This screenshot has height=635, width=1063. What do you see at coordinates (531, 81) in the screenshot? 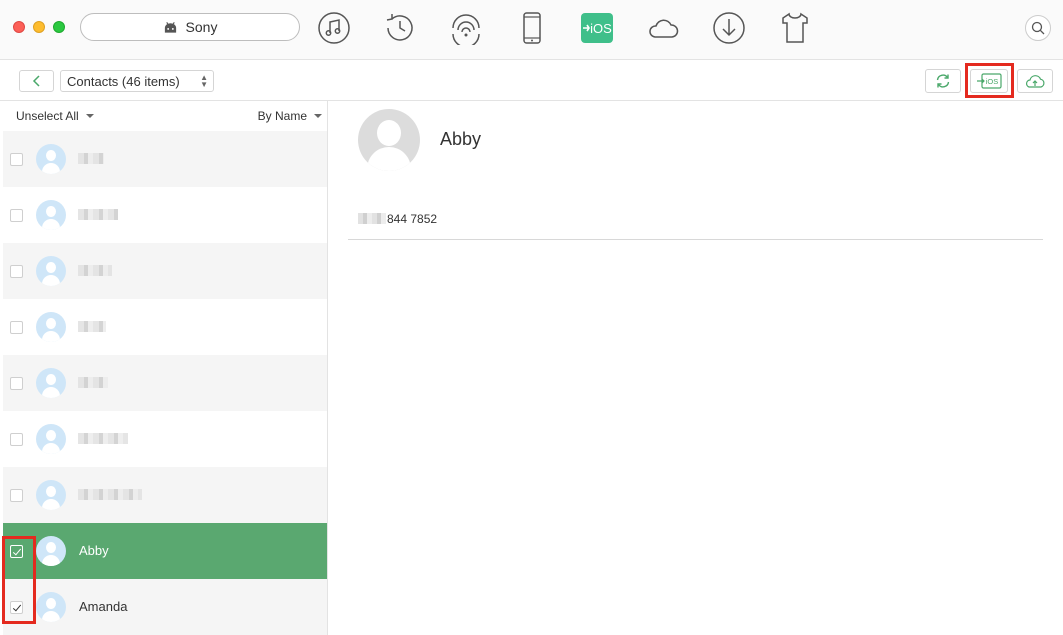
I see `sub-toolbar: Contacts (46 items) ▲ ▼ iOS` at bounding box center [531, 81].